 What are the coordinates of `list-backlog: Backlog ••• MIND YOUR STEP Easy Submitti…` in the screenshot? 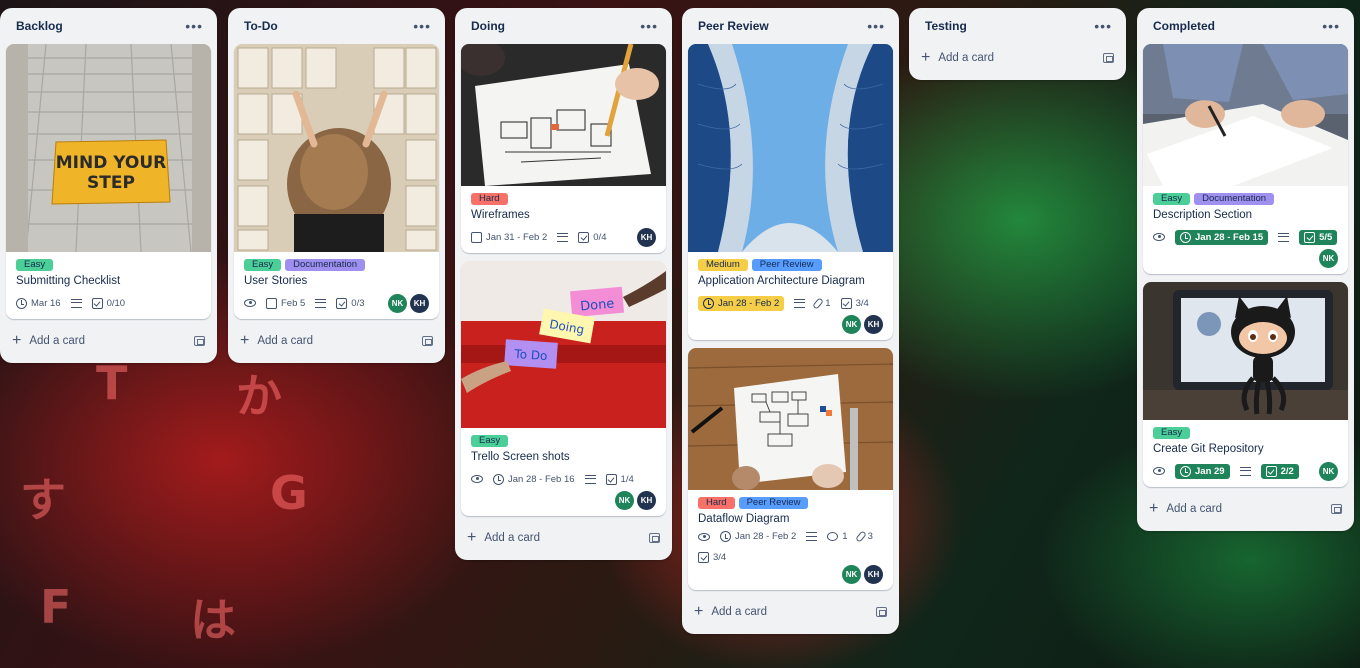 It's located at (108, 185).